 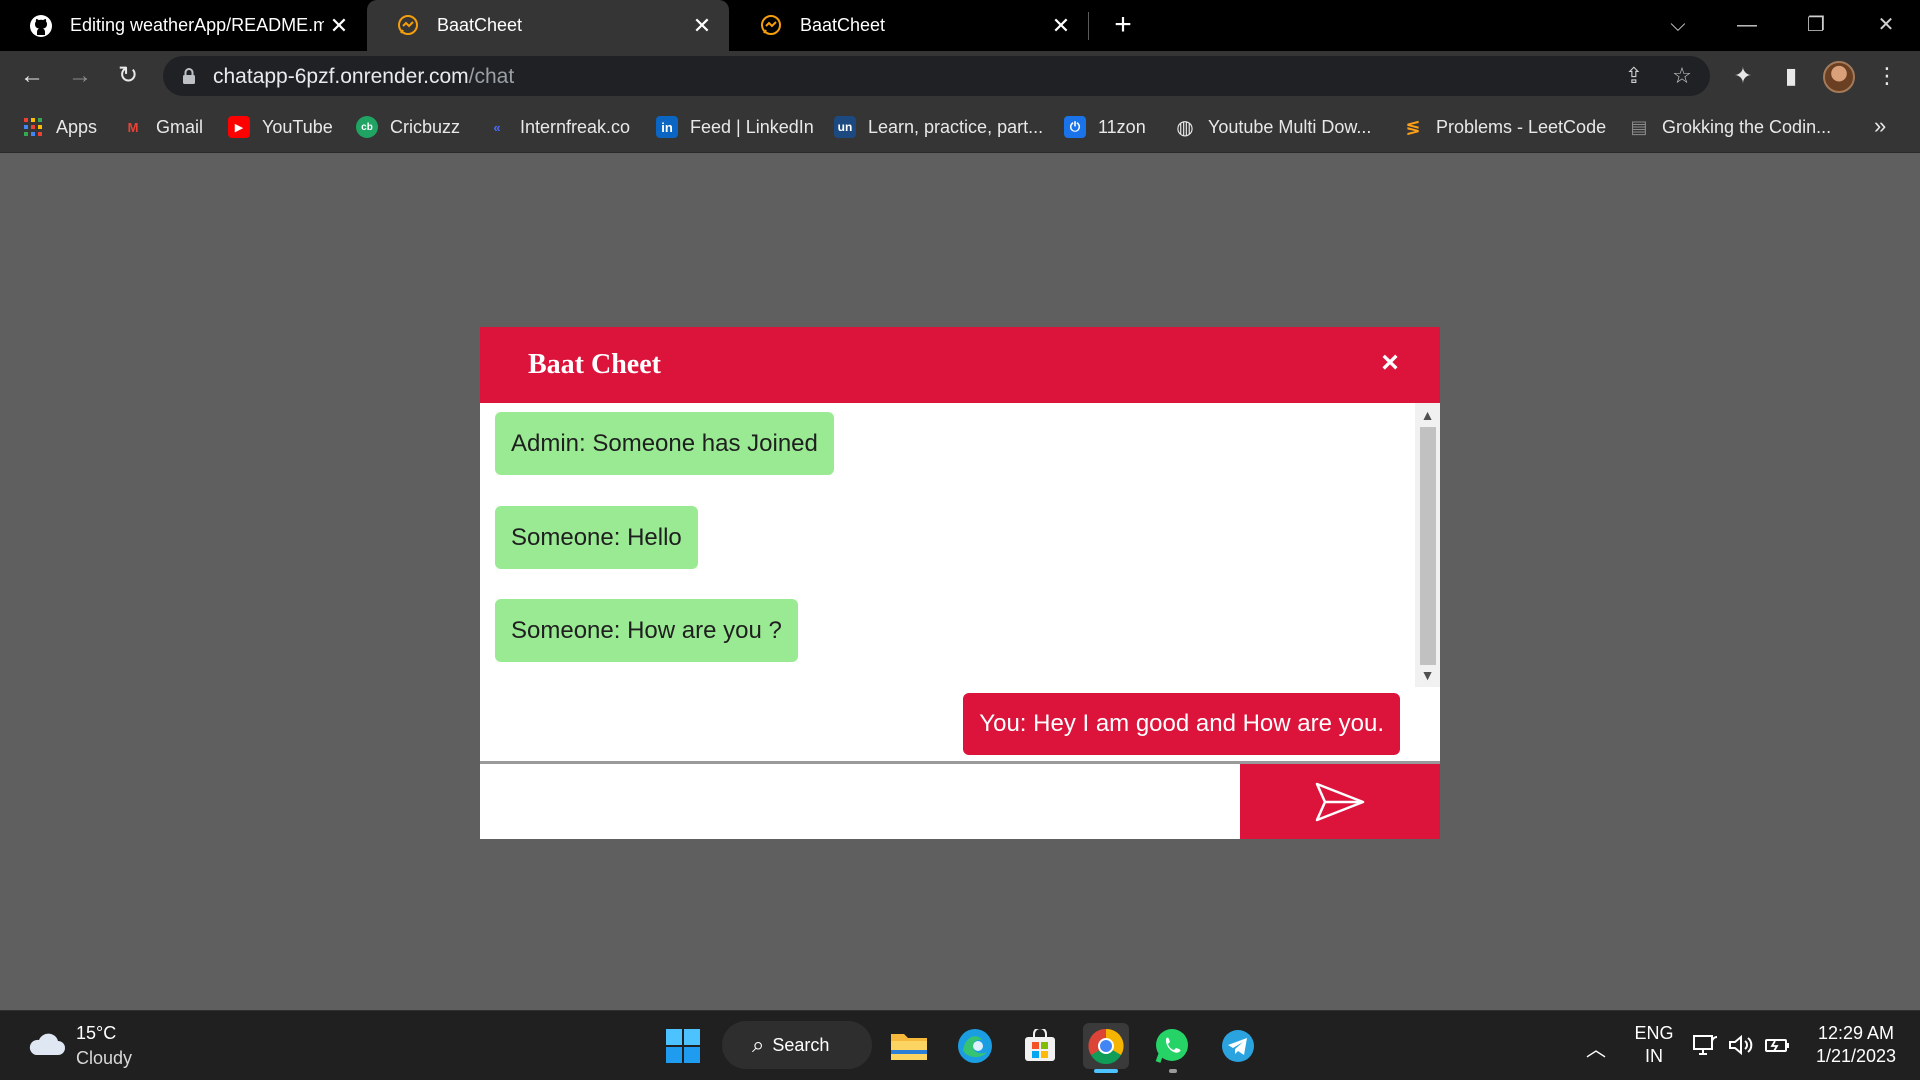 I want to click on whatsapp-button, so click(x=1172, y=1046).